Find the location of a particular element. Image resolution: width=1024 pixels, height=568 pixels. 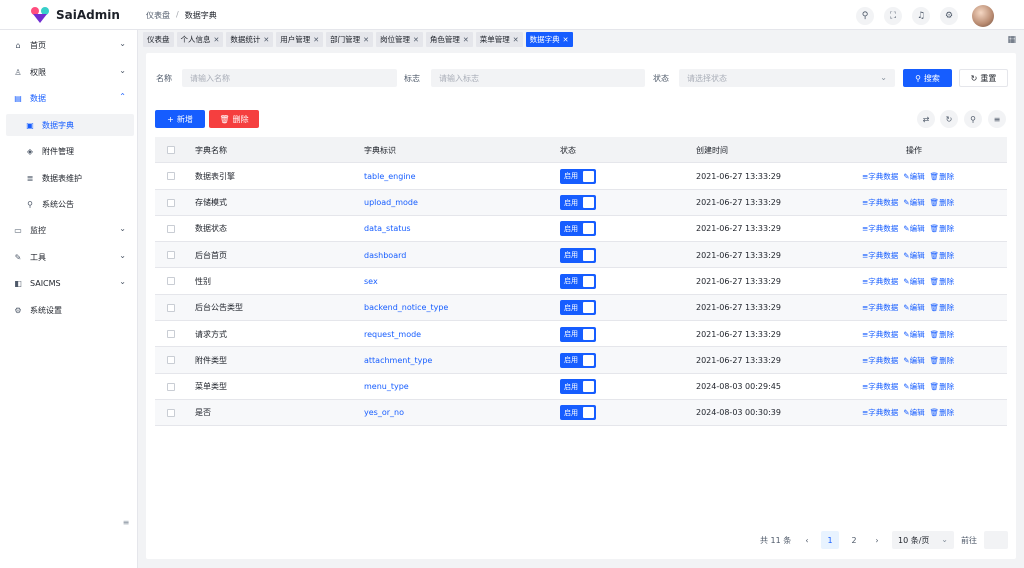

sidebar-item-tools: ✎ 工具 ⌄ is located at coordinates (70, 257).